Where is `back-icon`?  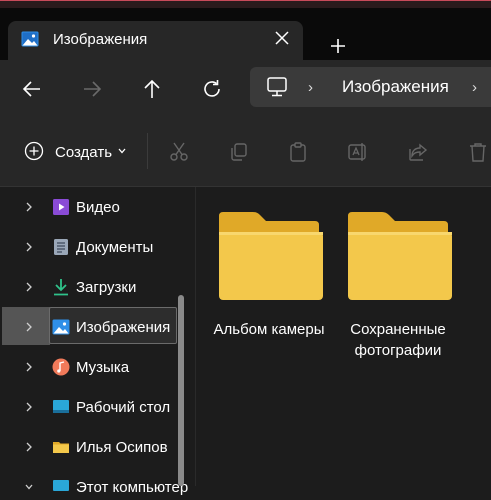
back-icon is located at coordinates (32, 89).